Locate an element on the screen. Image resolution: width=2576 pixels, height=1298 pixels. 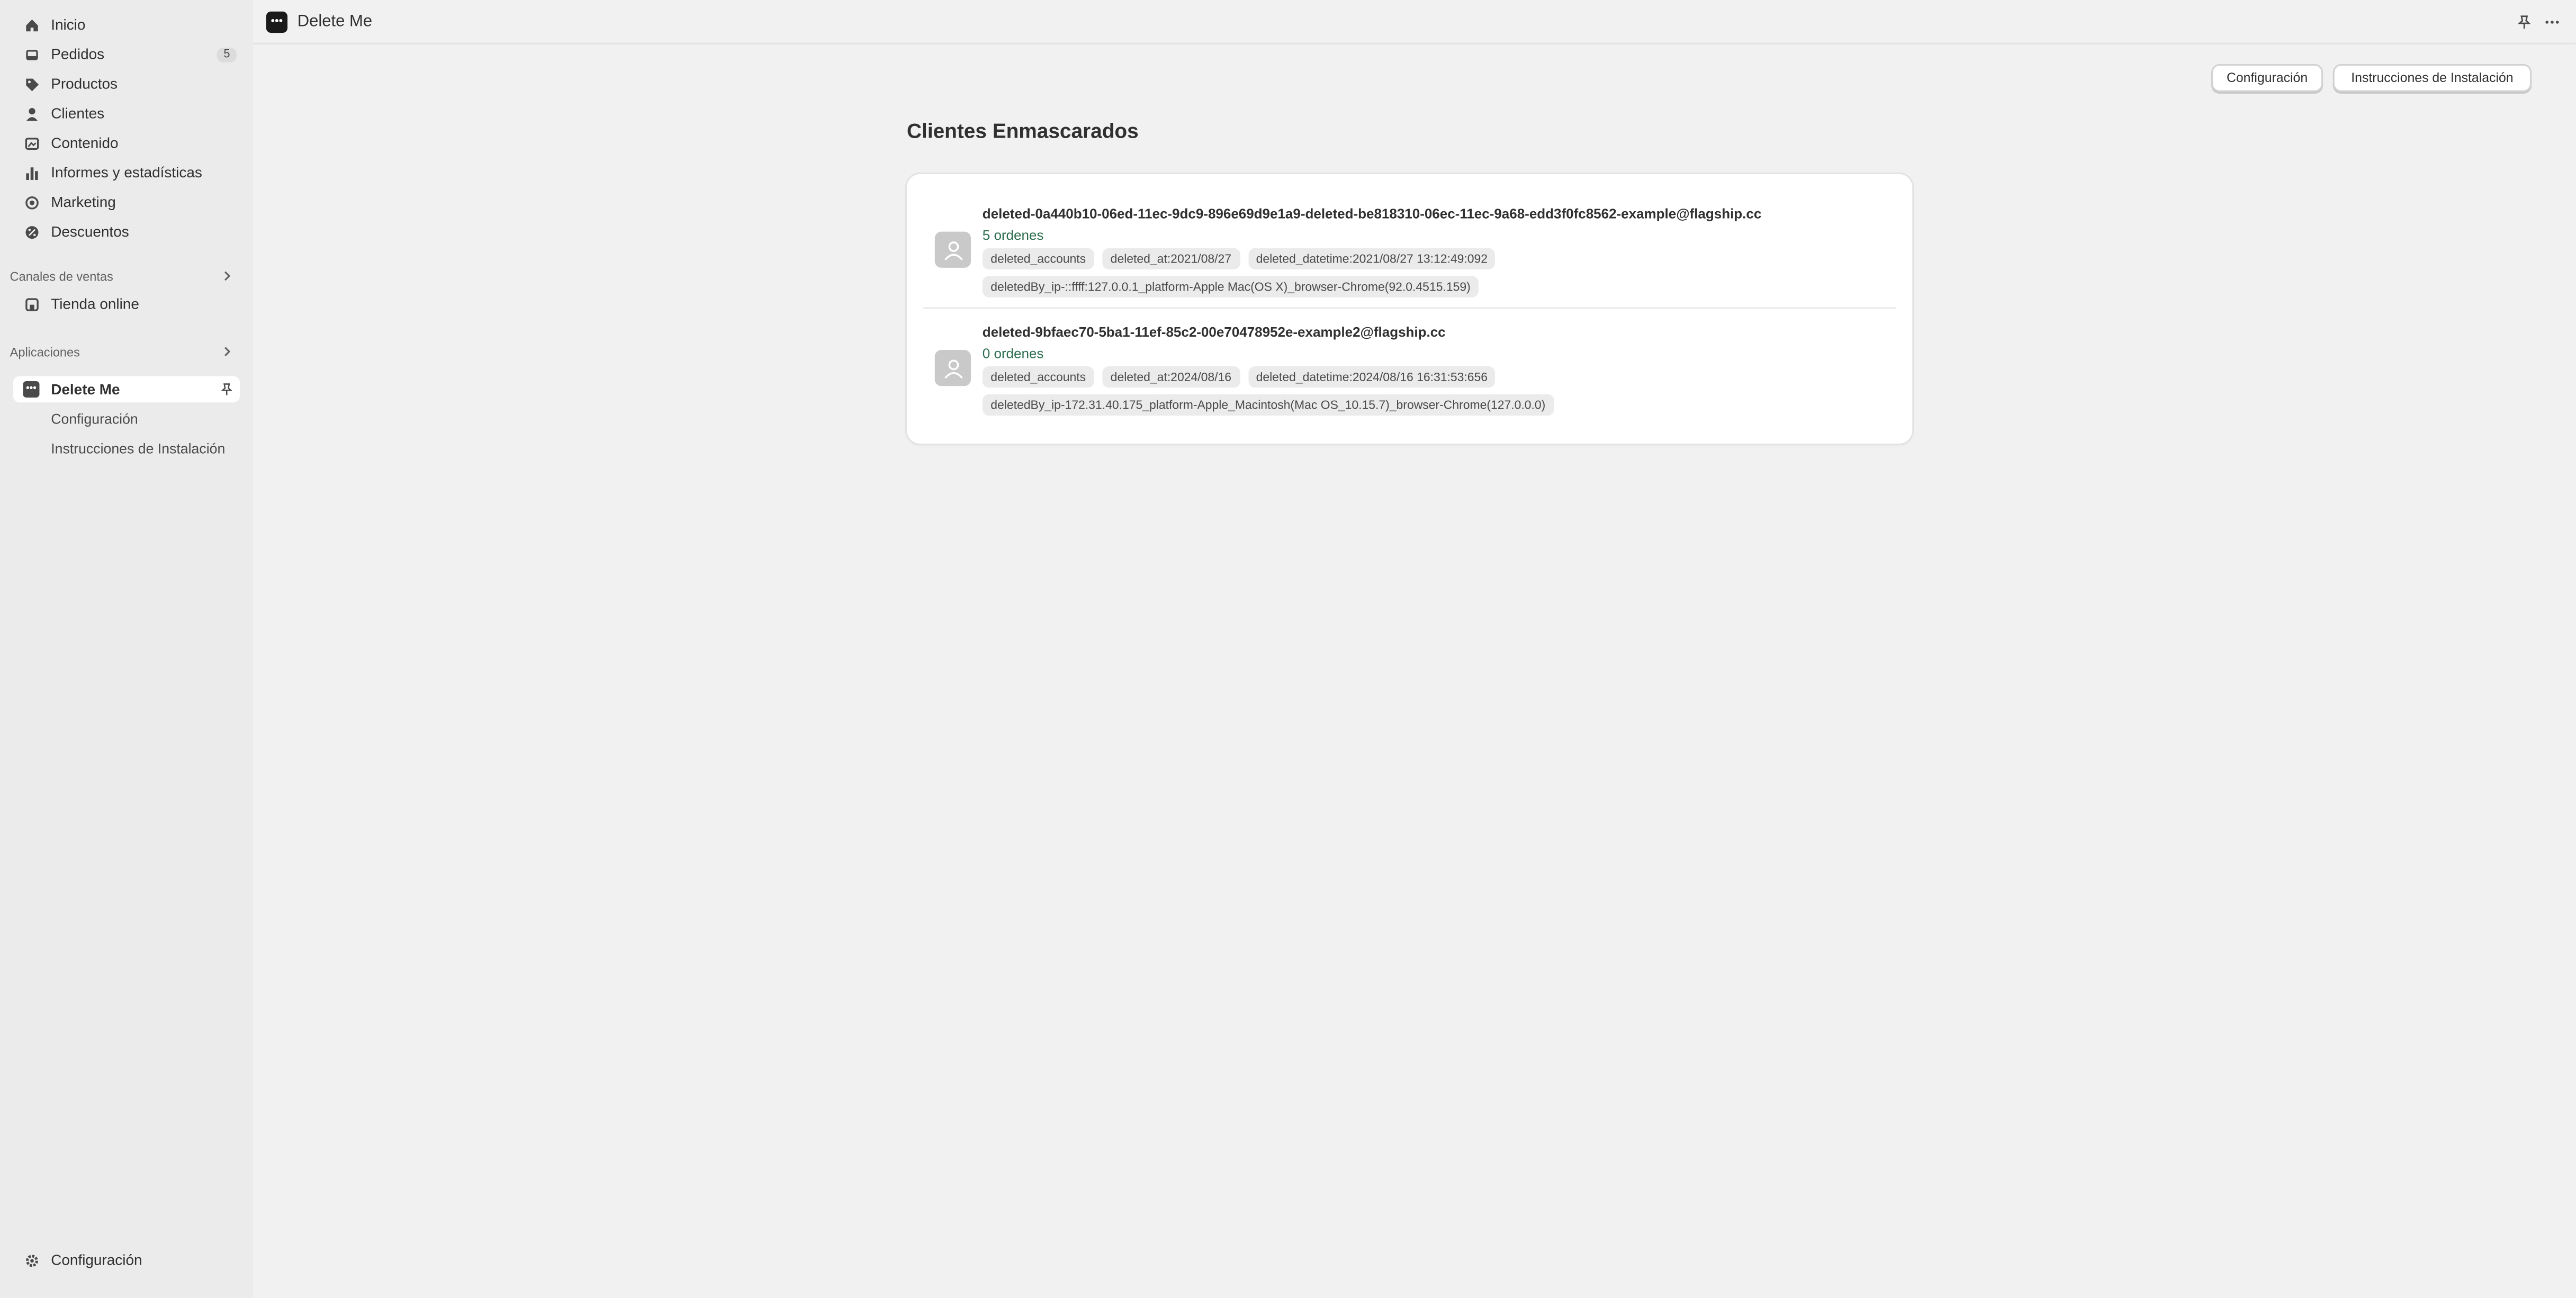
sidebar-item-label: Productos is located at coordinates (85, 83).